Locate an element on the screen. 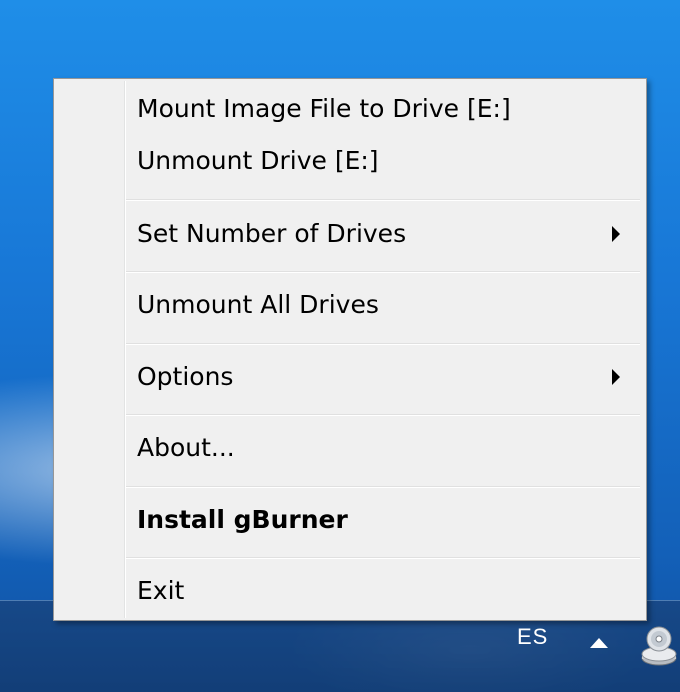  menu-item-label: Unmount All Drives is located at coordinates (258, 304).